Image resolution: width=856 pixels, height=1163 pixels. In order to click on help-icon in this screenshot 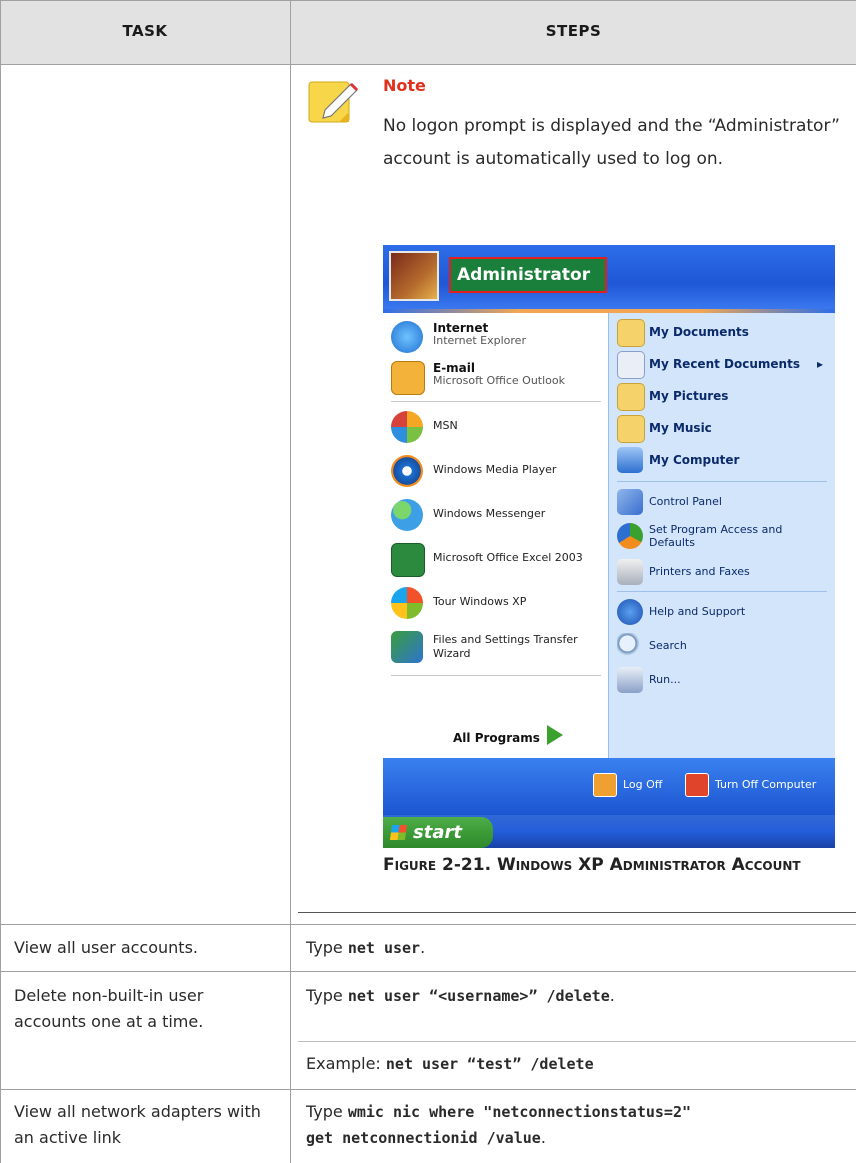, I will do `click(630, 612)`.